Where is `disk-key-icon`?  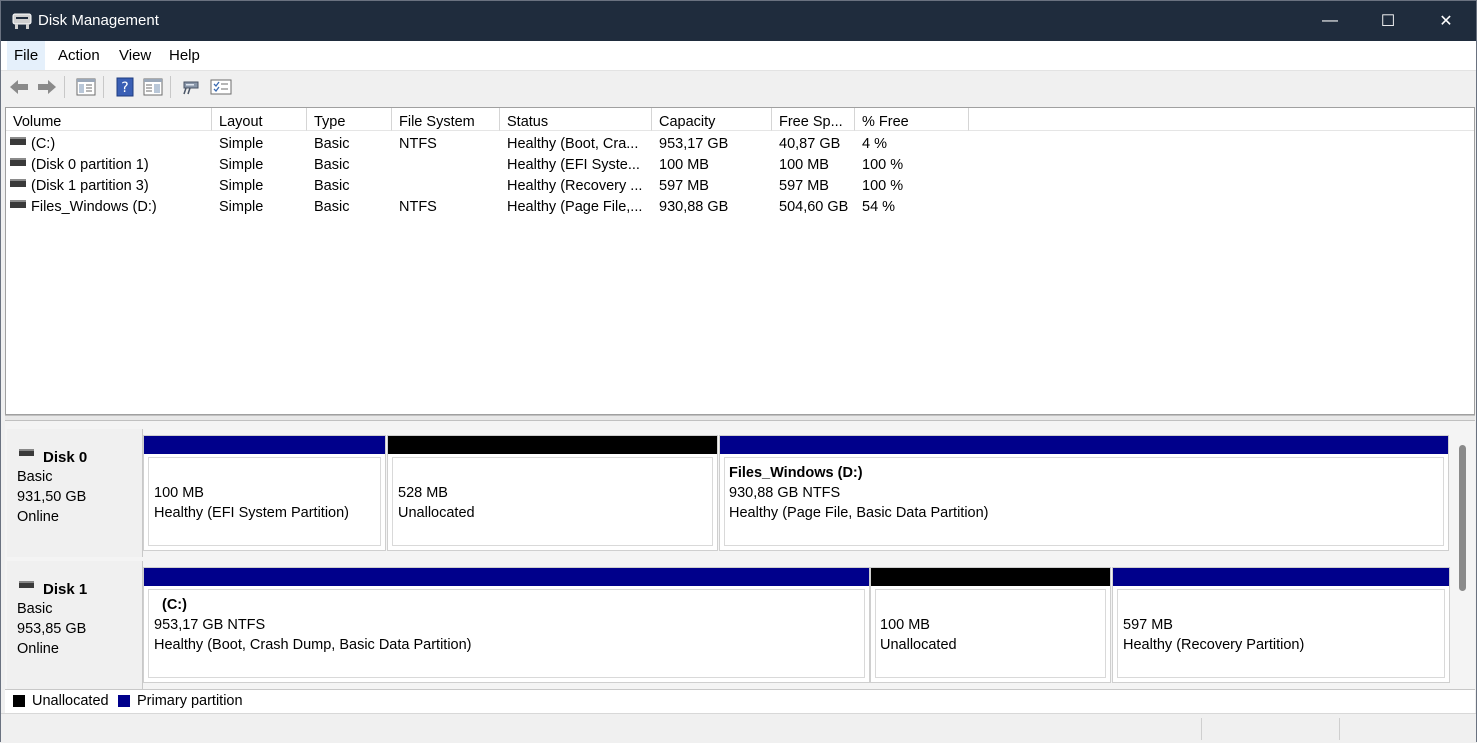 disk-key-icon is located at coordinates (191, 88).